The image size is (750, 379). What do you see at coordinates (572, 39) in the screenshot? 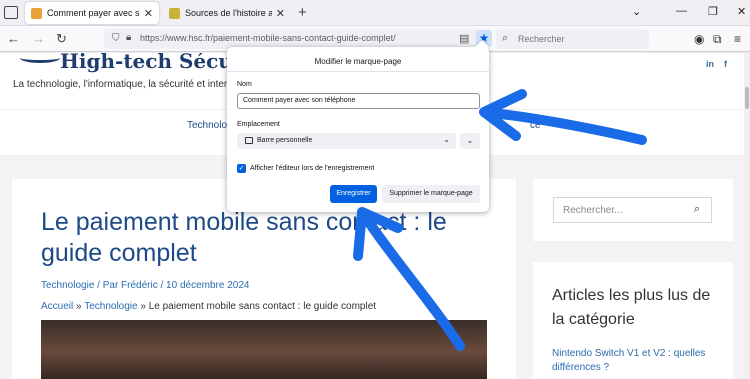
I see `search-bar: ⌕ Rechercher` at bounding box center [572, 39].